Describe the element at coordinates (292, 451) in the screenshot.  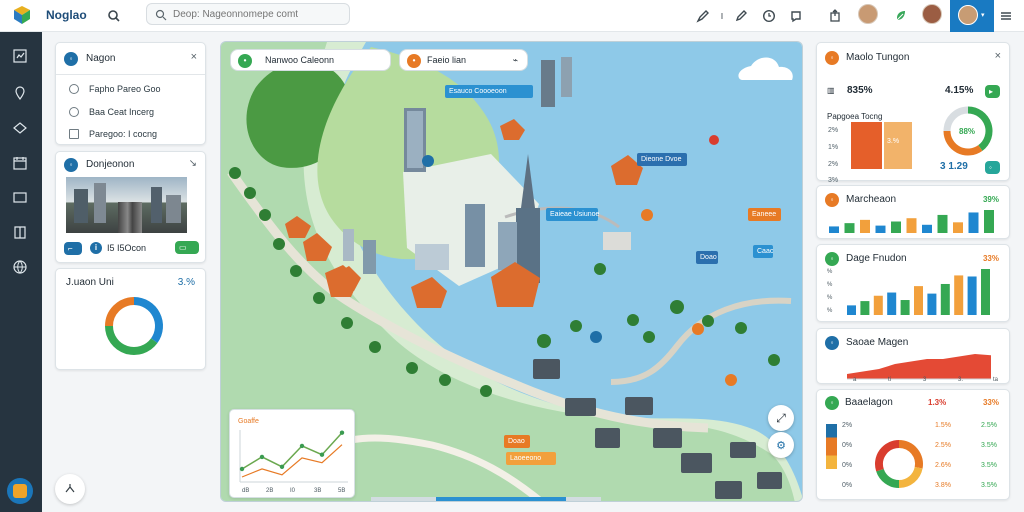
I see `line-series` at that location.